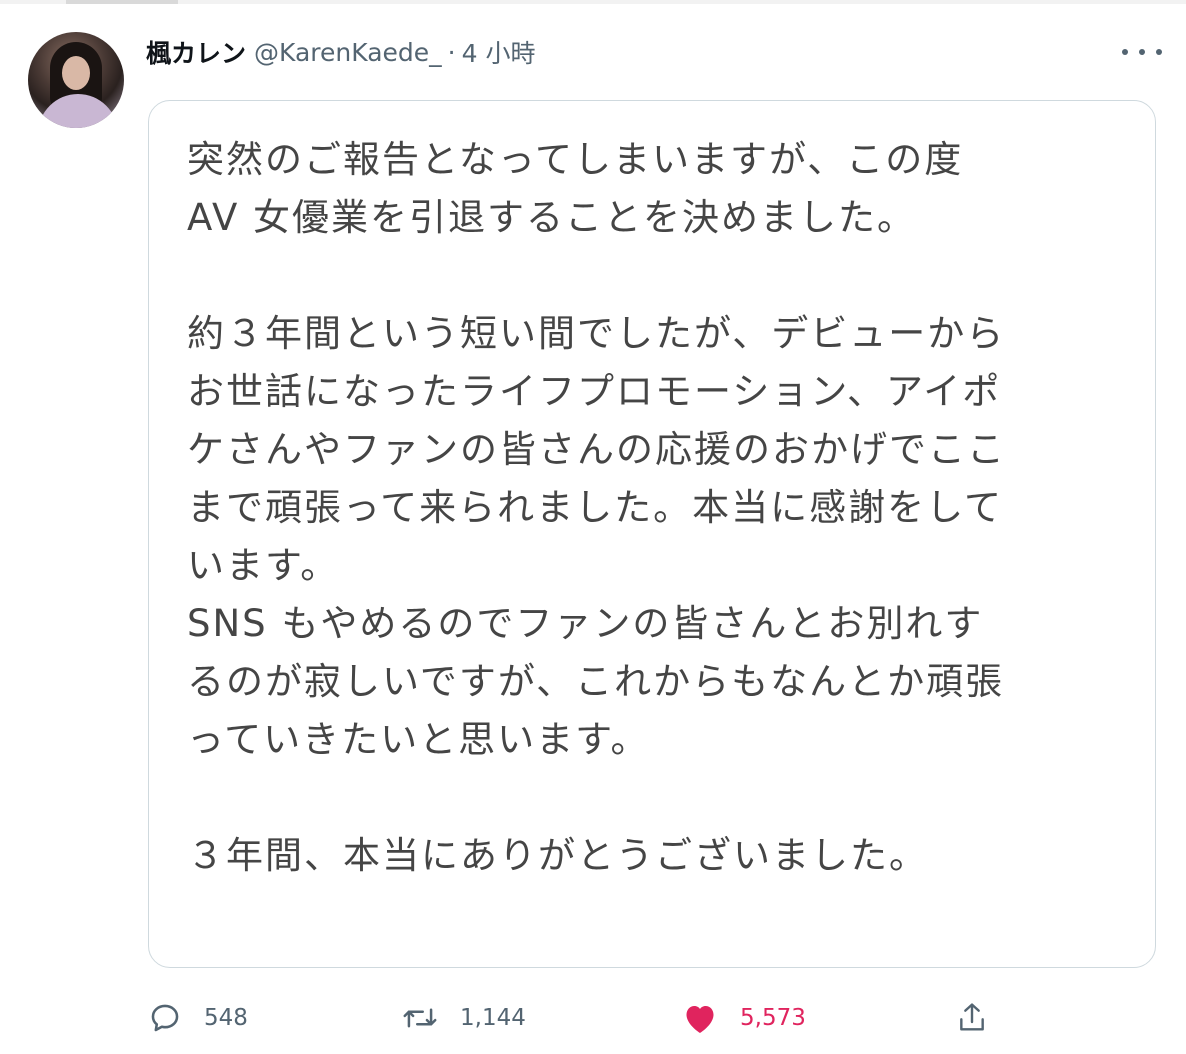 The height and width of the screenshot is (1054, 1186). I want to click on tweet-header: 楓カレン @KarenKaede_ · 4 小時, so click(340, 52).